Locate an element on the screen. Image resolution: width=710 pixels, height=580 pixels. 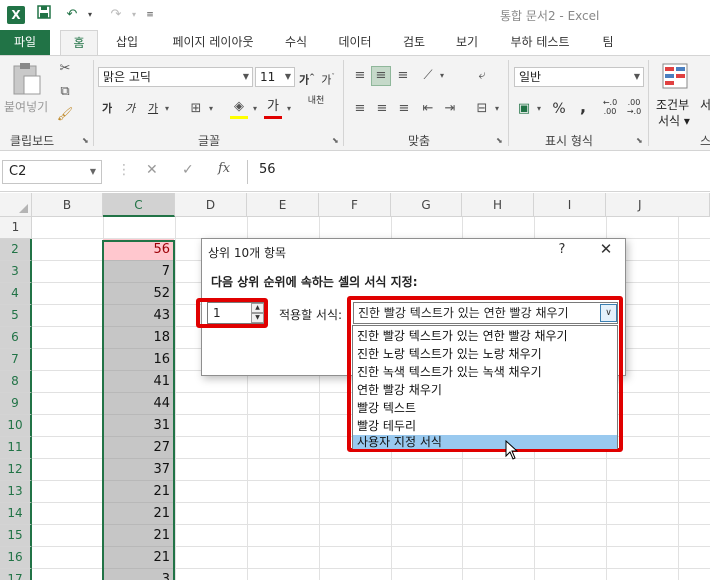
row-header: 8 is located at coordinates (16, 382).